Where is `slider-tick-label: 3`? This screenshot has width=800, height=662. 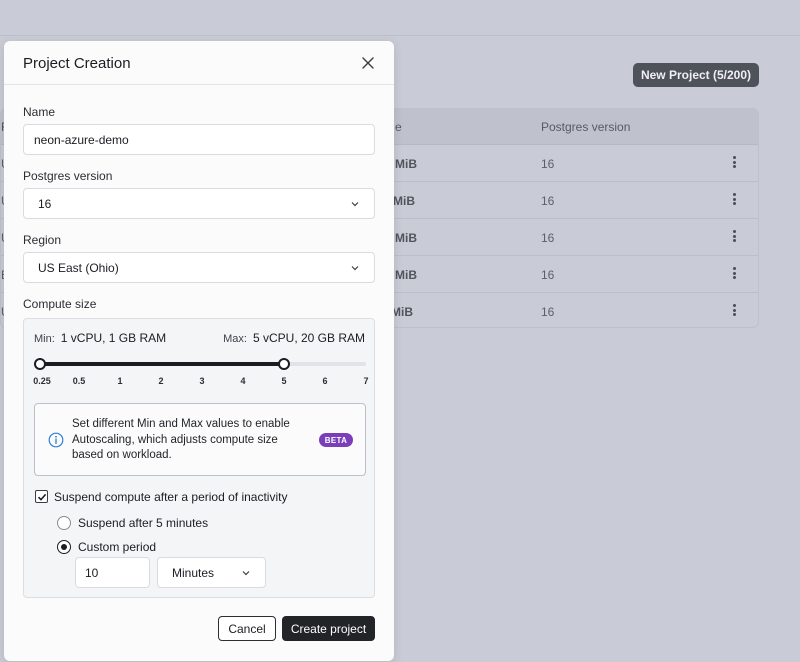 slider-tick-label: 3 is located at coordinates (202, 381).